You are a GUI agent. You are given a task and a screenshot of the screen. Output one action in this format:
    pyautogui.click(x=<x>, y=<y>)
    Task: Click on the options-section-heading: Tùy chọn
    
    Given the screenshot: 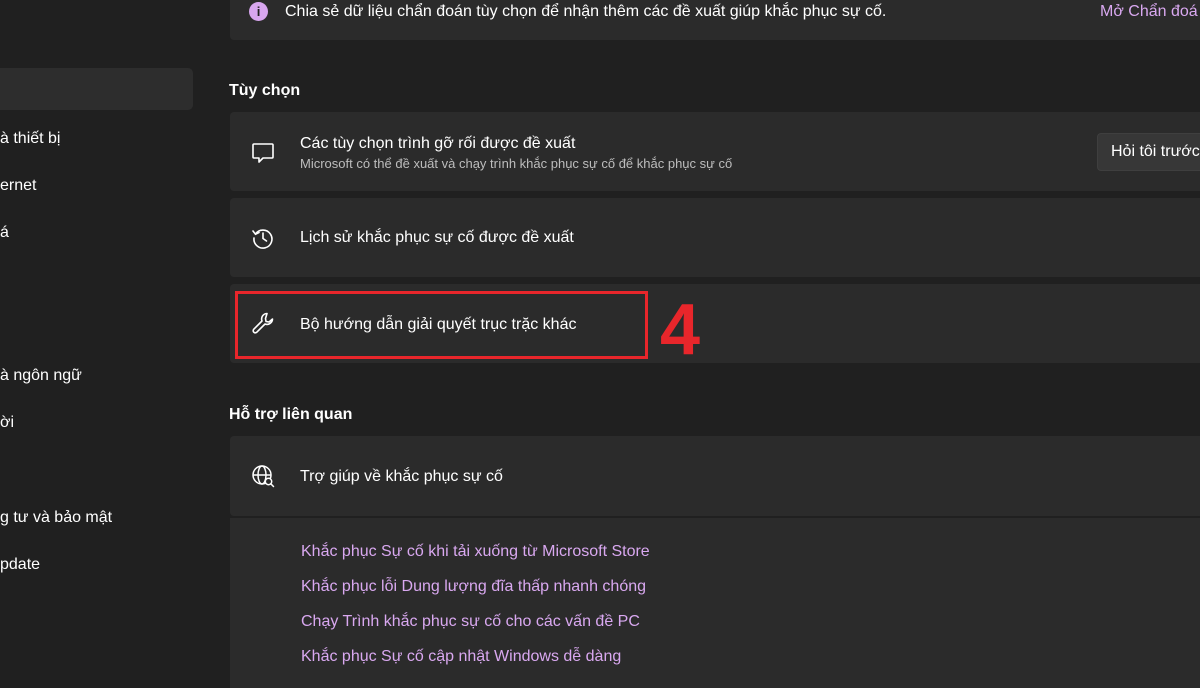 What is the action you would take?
    pyautogui.click(x=265, y=90)
    